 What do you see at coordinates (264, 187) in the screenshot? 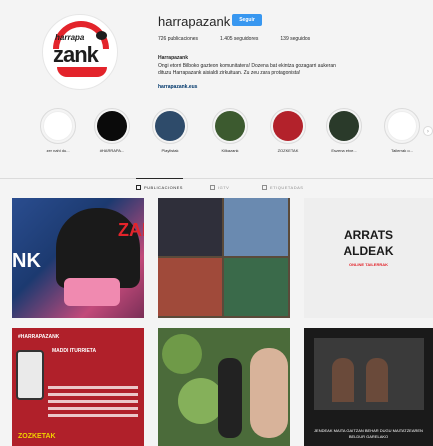
I see `tag-icon` at bounding box center [264, 187].